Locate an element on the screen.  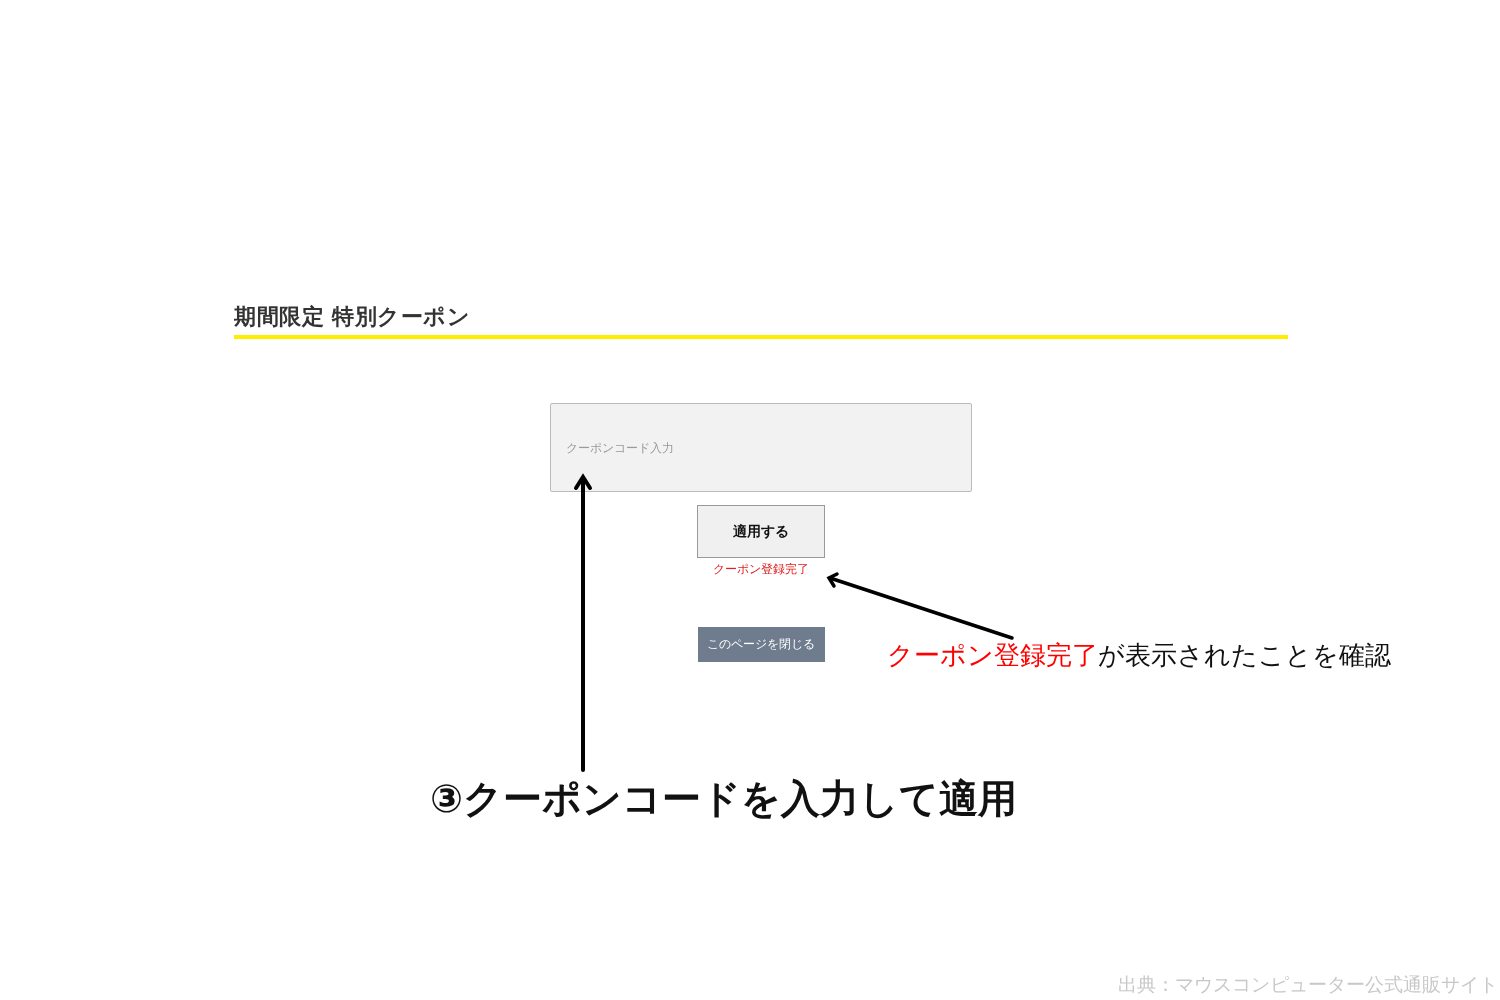
section-title: 期間限定 特別クーポン is located at coordinates (761, 321).